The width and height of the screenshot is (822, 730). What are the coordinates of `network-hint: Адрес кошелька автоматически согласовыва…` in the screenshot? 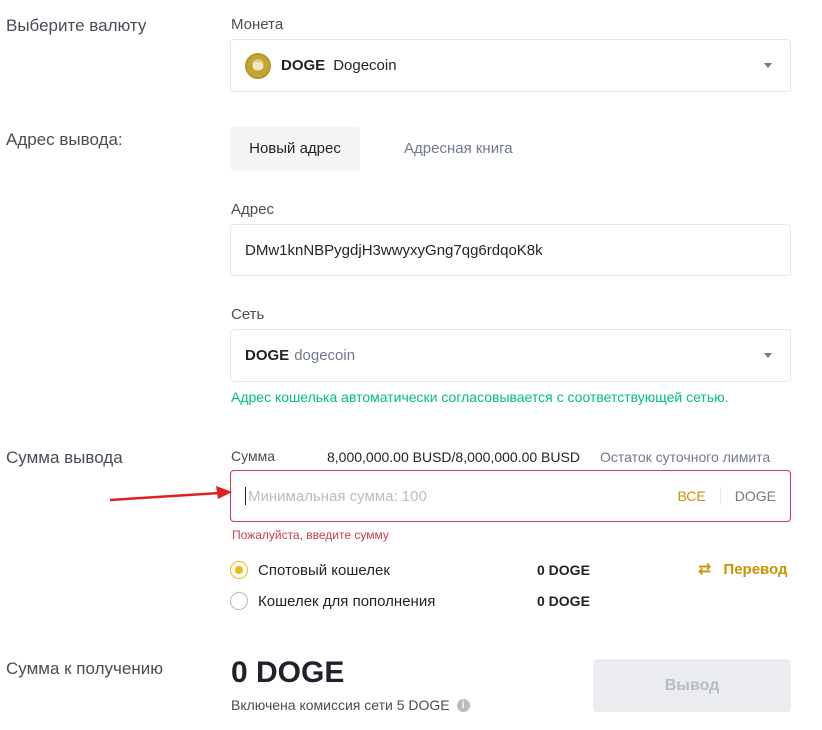 It's located at (480, 397).